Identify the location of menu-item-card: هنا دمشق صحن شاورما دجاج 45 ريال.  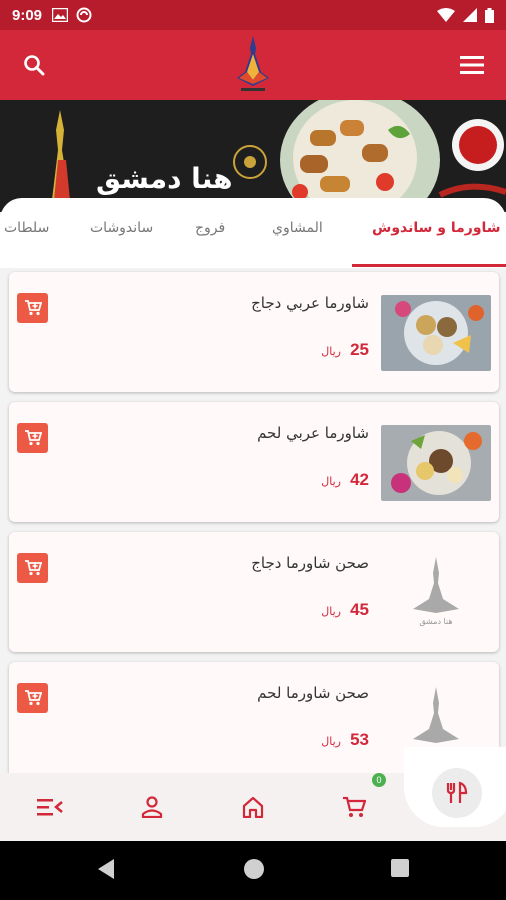
(254, 592).